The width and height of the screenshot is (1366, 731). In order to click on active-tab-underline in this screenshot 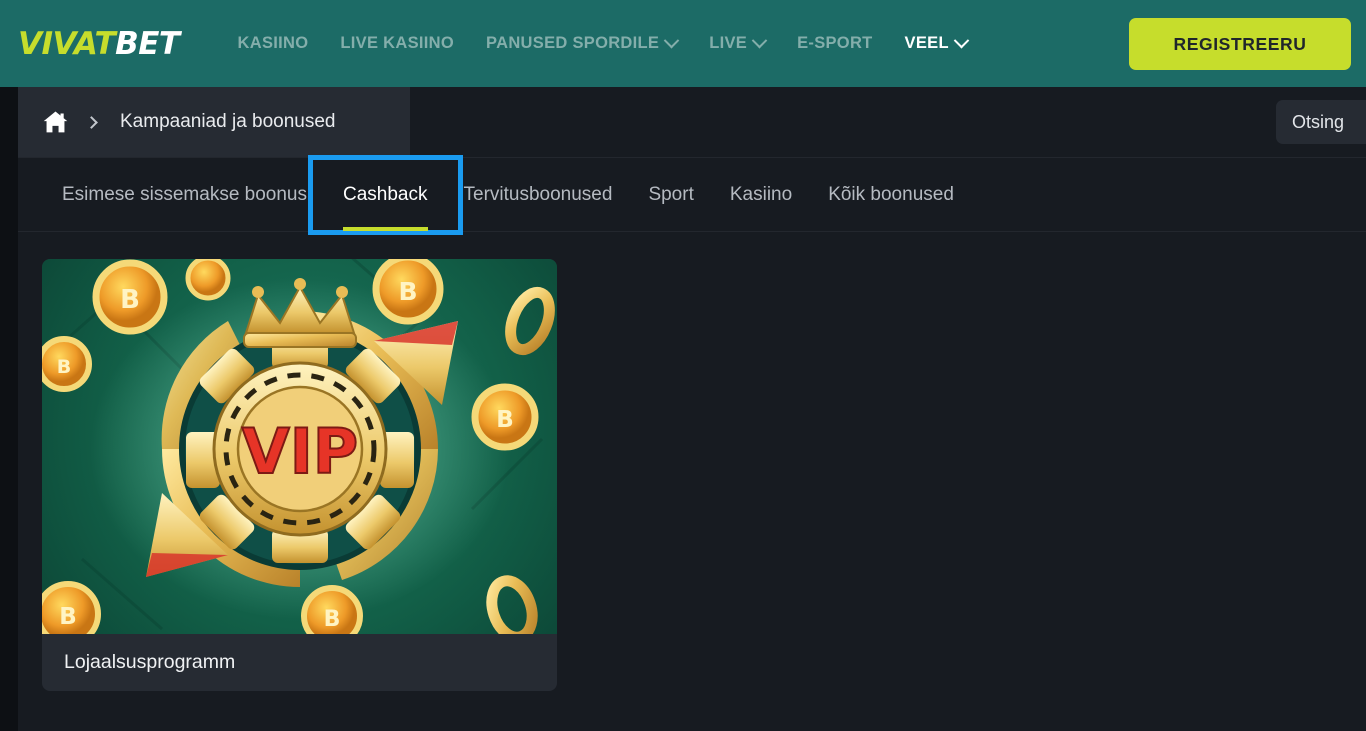, I will do `click(385, 228)`.